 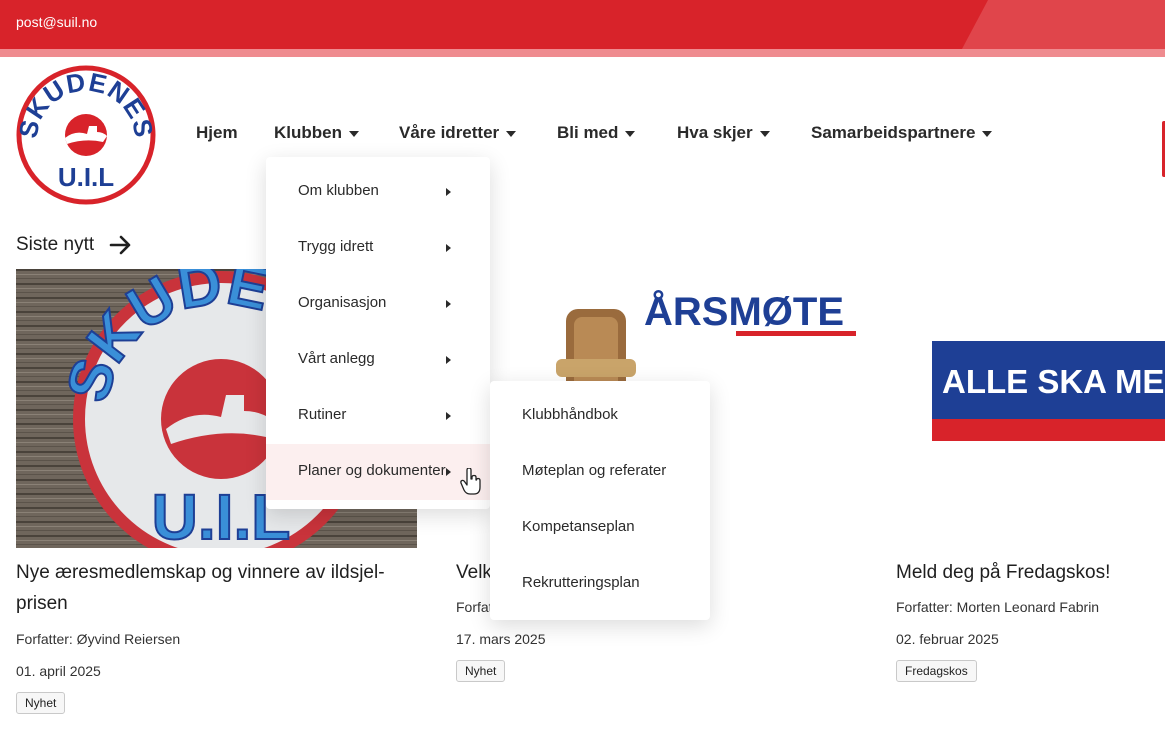 I want to click on menu-item-trygg-idrett: Trygg idrett, so click(x=378, y=248).